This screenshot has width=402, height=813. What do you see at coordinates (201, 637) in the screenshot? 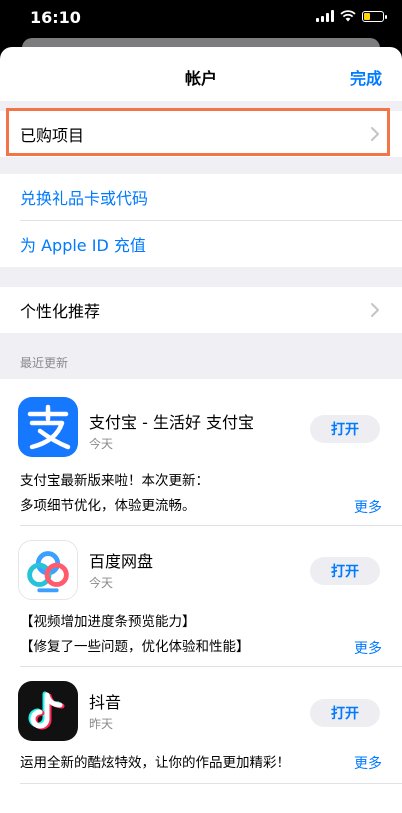
I see `release-notes: 【视频增加进度条预览能力】 【修复了一些问题，优化体验和性能】 更多` at bounding box center [201, 637].